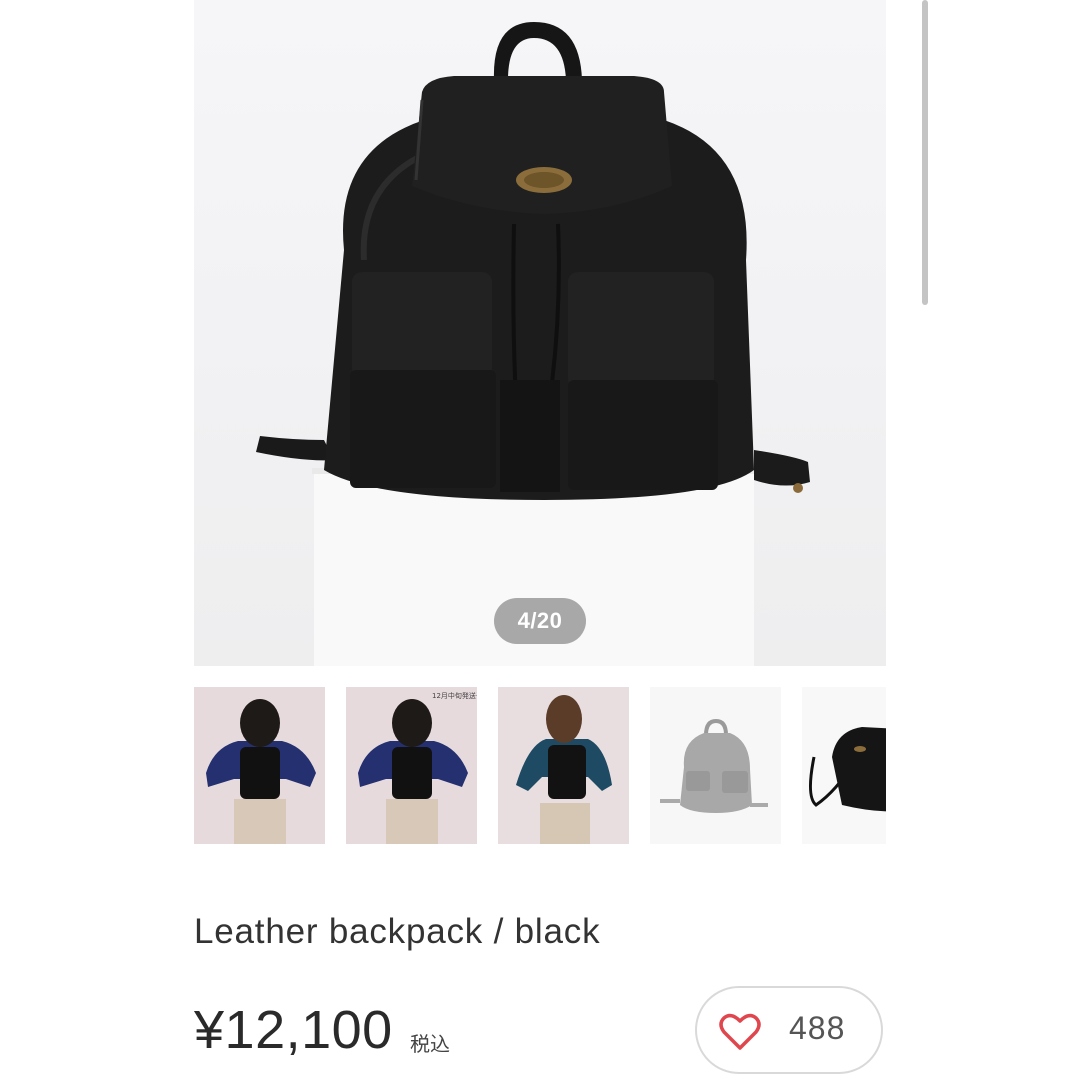 Image resolution: width=1080 pixels, height=1080 pixels. I want to click on like-count: 488, so click(817, 1028).